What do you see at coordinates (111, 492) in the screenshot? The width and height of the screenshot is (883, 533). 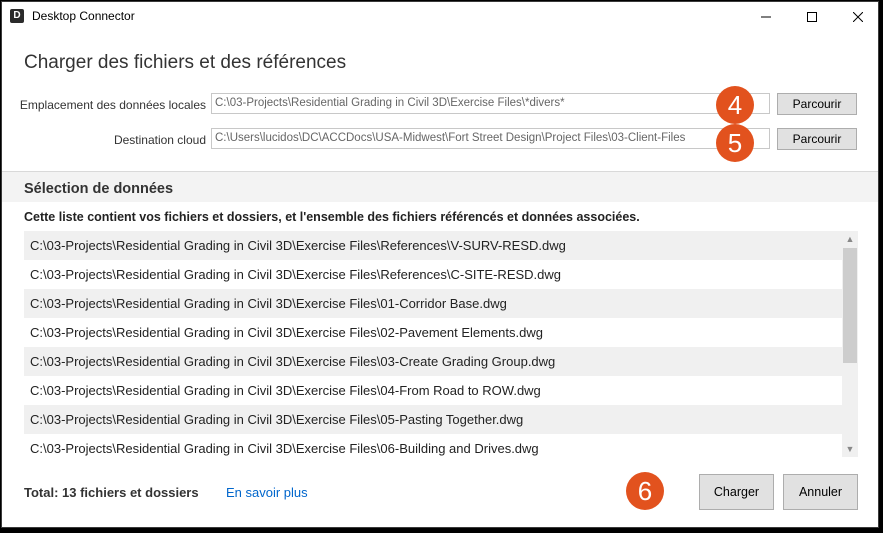 I see `total-count: Total: 13 fichiers et dossiers` at bounding box center [111, 492].